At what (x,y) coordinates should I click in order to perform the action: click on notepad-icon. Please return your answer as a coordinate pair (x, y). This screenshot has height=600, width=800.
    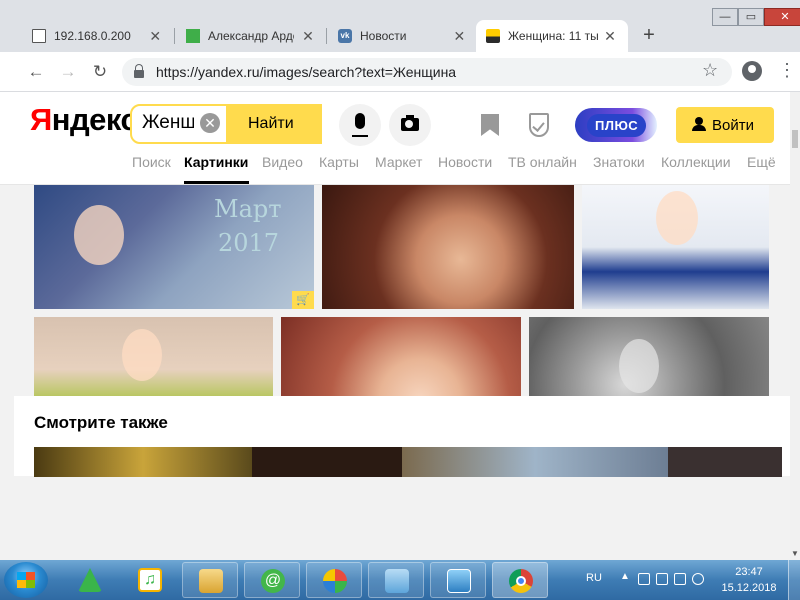
    Looking at the image, I should click on (397, 581).